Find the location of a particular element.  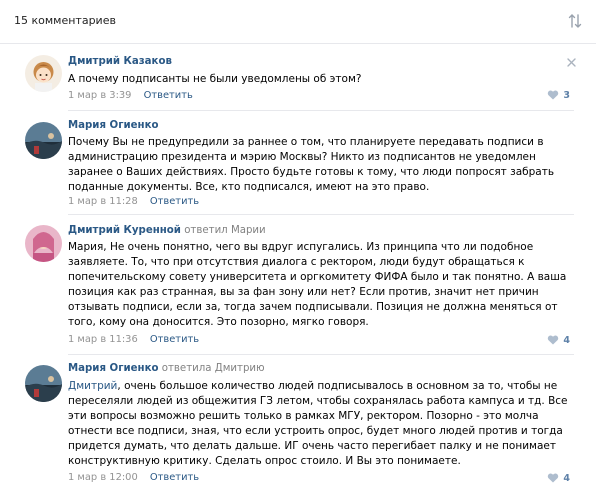

comment-author-line: Дмитрий Куренной ответил Марии is located at coordinates (167, 230).